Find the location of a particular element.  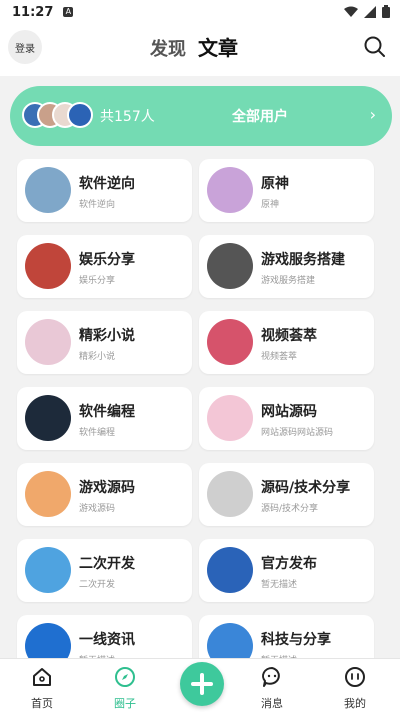

all-users-label: 全部用户 is located at coordinates (260, 117).